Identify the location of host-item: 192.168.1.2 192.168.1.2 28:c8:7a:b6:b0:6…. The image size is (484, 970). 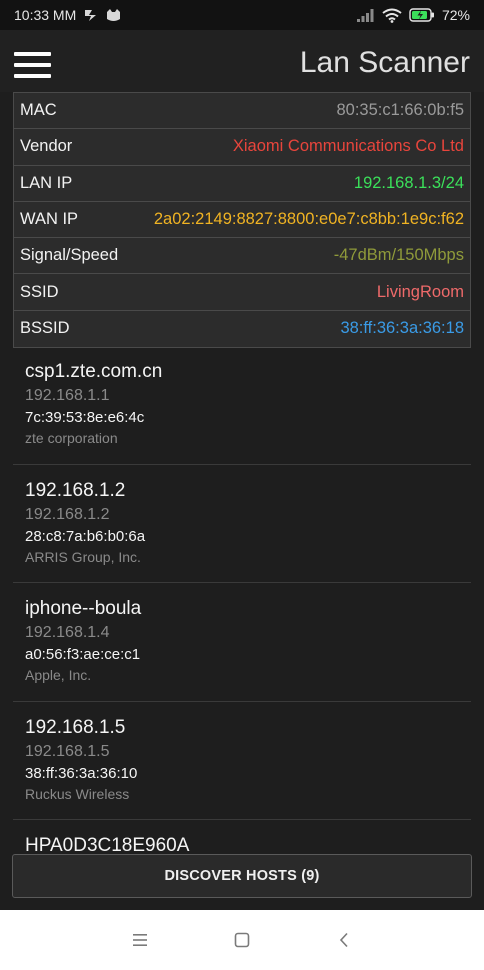
(242, 524).